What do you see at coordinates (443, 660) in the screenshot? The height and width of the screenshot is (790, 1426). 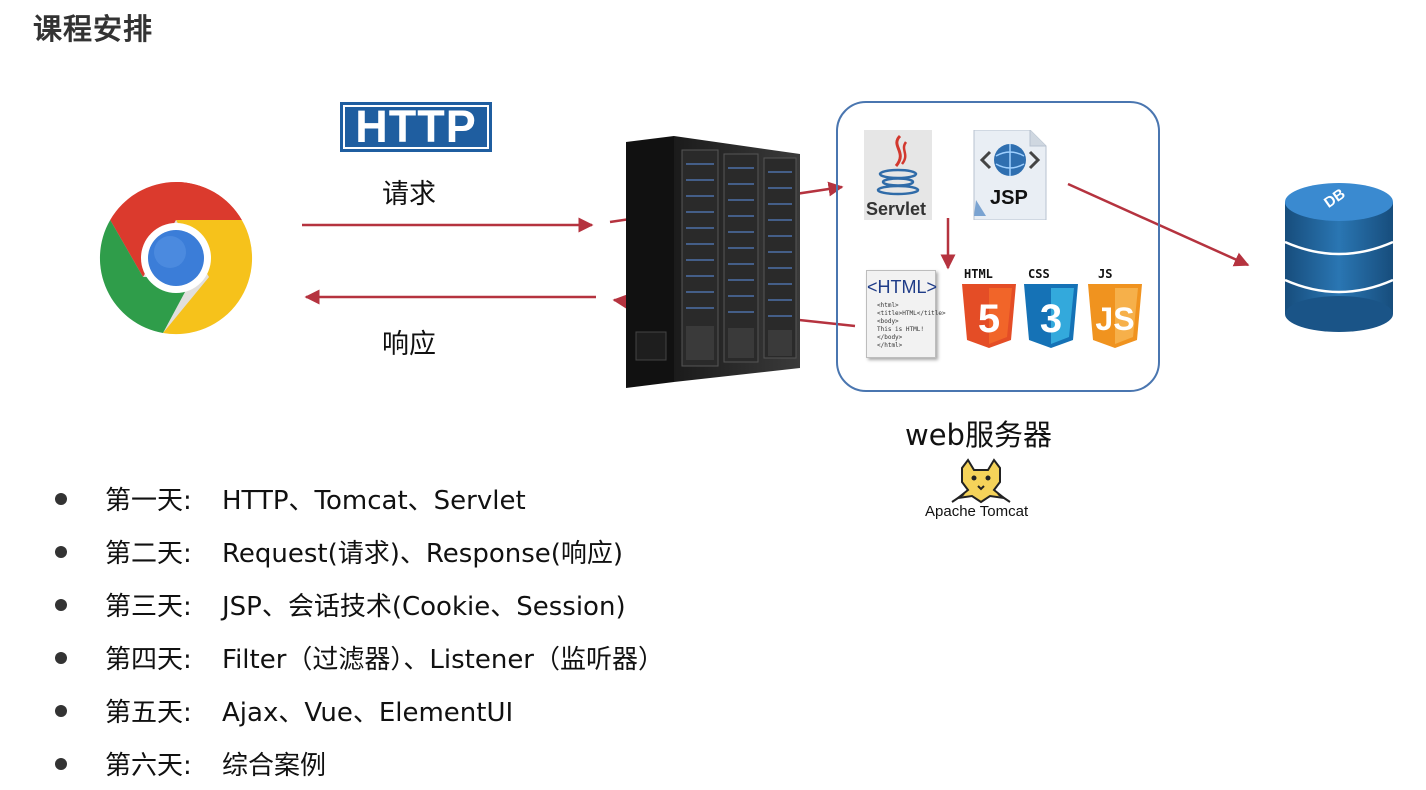 I see `schedule-content: Filter（过滤器）、Listener（监听器）` at bounding box center [443, 660].